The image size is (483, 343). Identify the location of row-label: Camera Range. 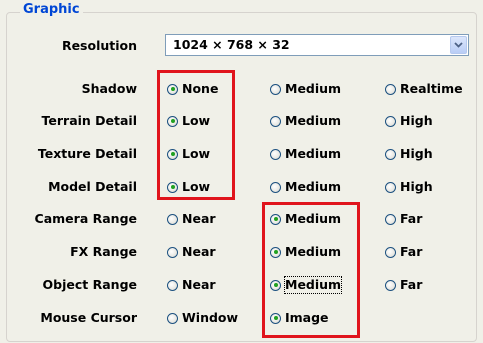
(85, 218).